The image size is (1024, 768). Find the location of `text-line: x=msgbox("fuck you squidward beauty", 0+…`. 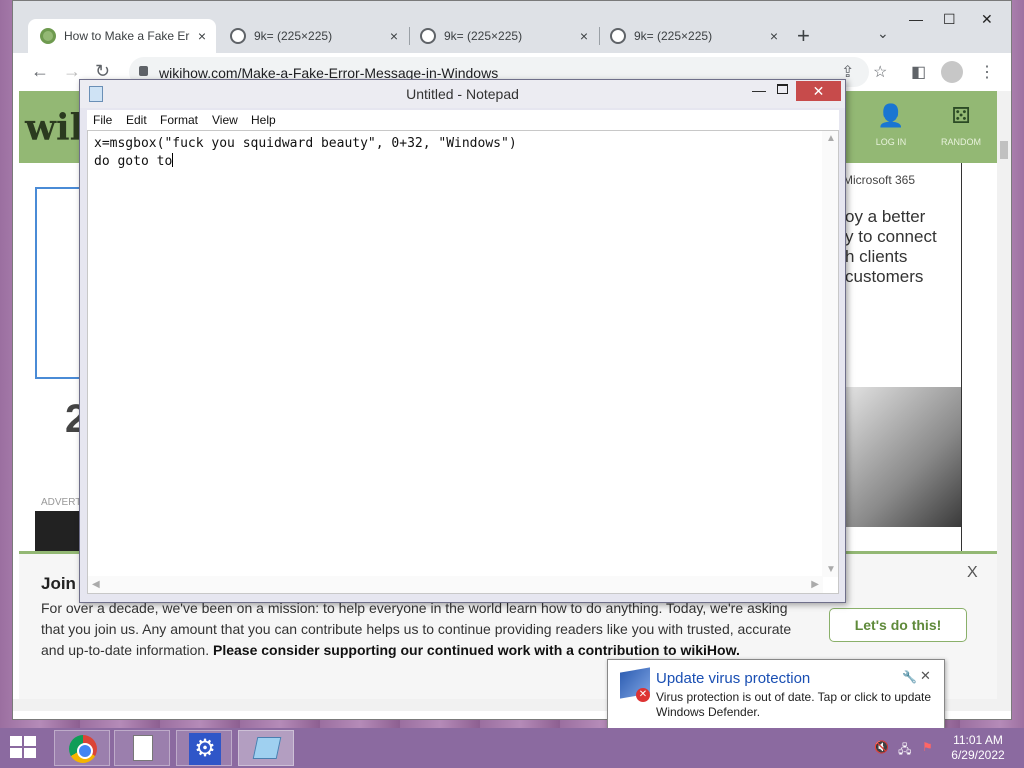

text-line: x=msgbox("fuck you squidward beauty", 0+… is located at coordinates (305, 143).